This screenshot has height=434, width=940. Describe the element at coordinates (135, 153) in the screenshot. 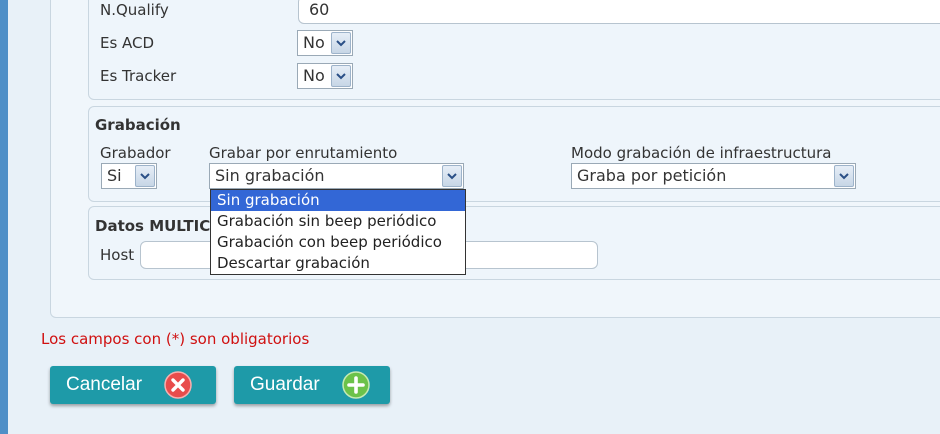

I see `grabador-label: Grabador` at that location.